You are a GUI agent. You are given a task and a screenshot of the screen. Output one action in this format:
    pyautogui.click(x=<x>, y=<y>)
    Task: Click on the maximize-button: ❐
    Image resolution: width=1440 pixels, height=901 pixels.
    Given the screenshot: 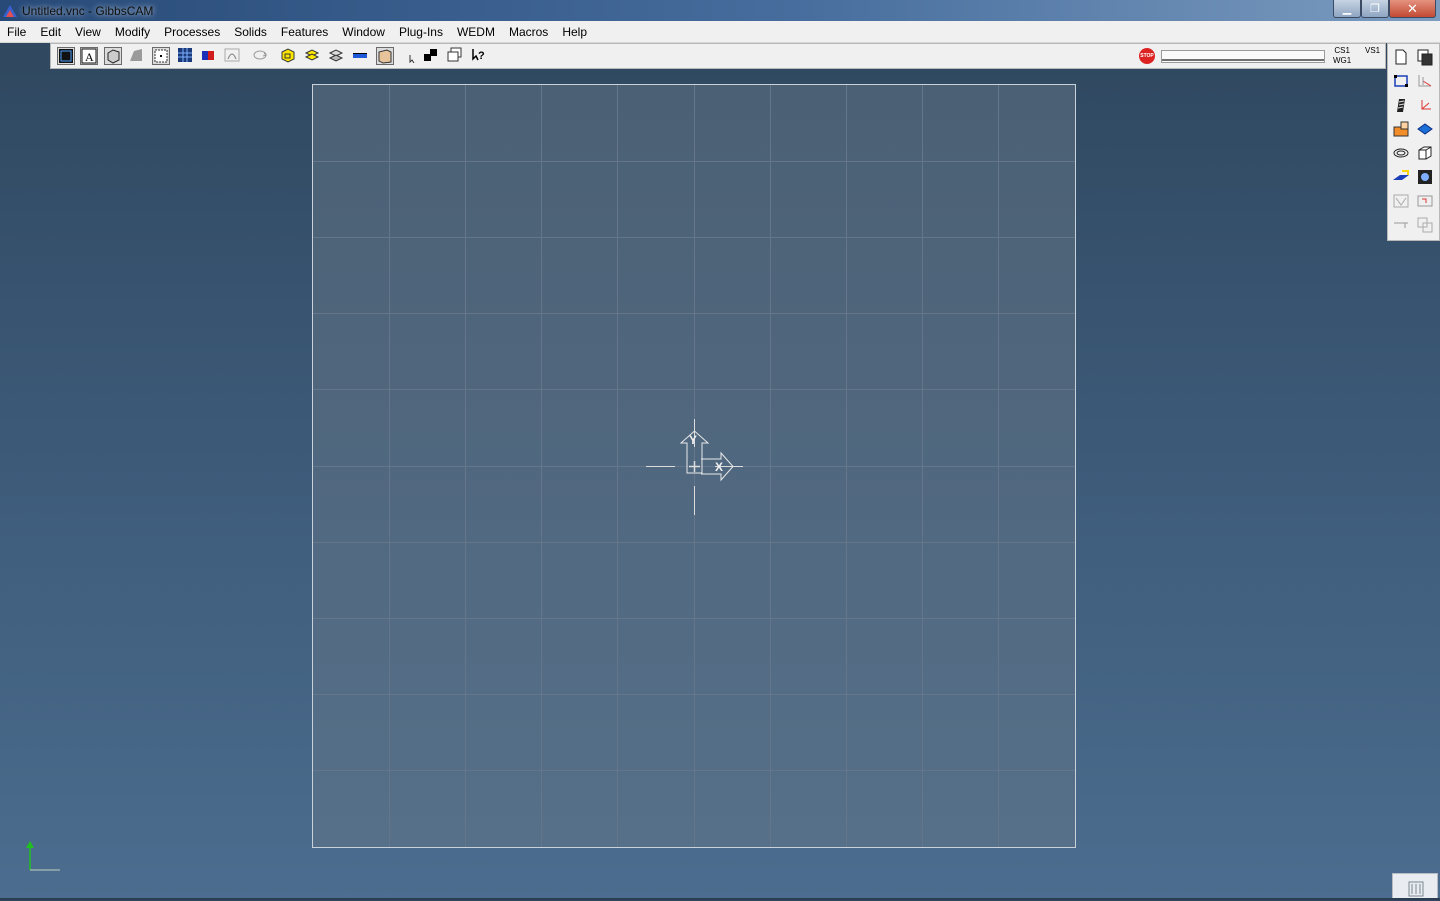 What is the action you would take?
    pyautogui.click(x=1375, y=9)
    